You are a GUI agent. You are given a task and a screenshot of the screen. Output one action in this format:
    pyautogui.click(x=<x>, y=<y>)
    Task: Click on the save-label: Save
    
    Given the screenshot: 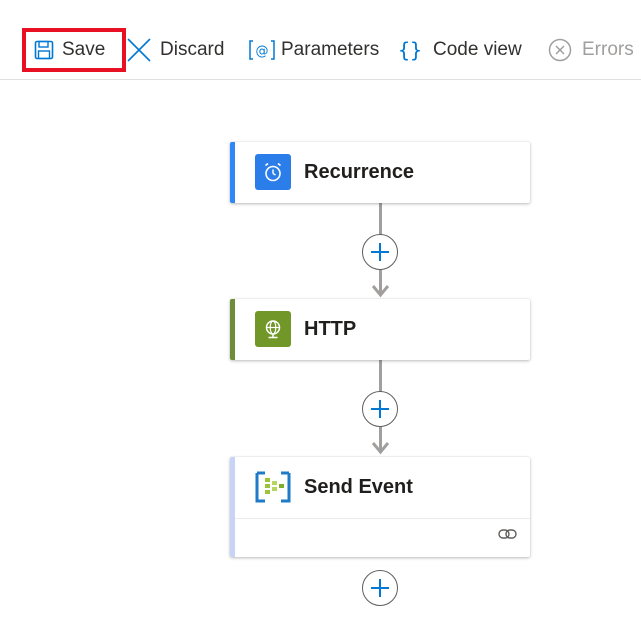 What is the action you would take?
    pyautogui.click(x=84, y=49)
    